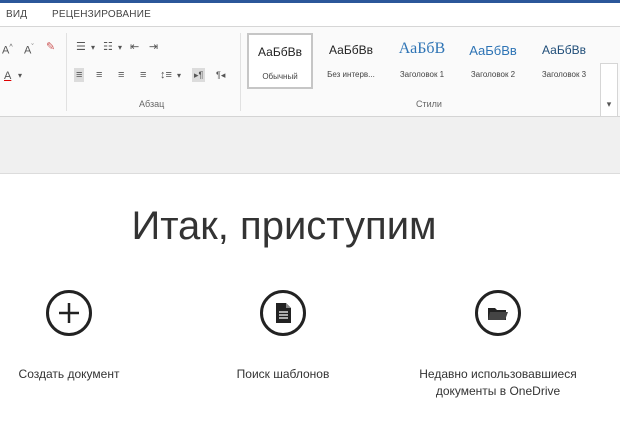 The width and height of the screenshot is (620, 426). I want to click on search-templates-button: Поиск шаблонов, so click(283, 336).